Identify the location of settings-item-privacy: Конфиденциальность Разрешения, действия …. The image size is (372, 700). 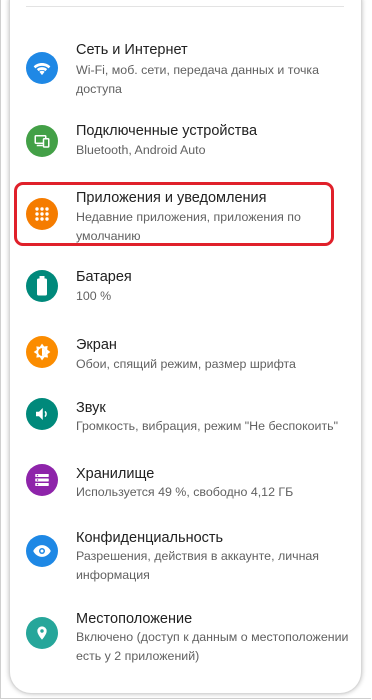
(185, 556).